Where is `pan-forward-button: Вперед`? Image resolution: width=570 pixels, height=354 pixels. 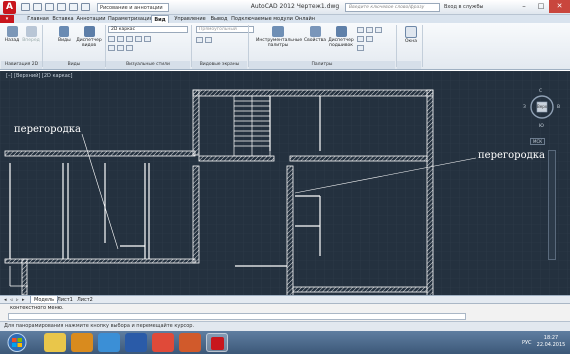
pan-forward-button: Вперед is located at coordinates (31, 34).